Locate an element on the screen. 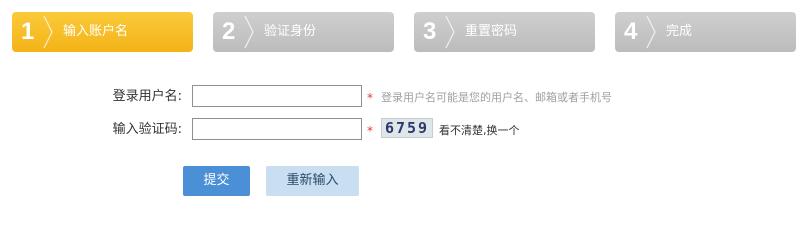  username-hint: 登录用户名可能是您的用户名、邮箱或者手机号 is located at coordinates (496, 97).